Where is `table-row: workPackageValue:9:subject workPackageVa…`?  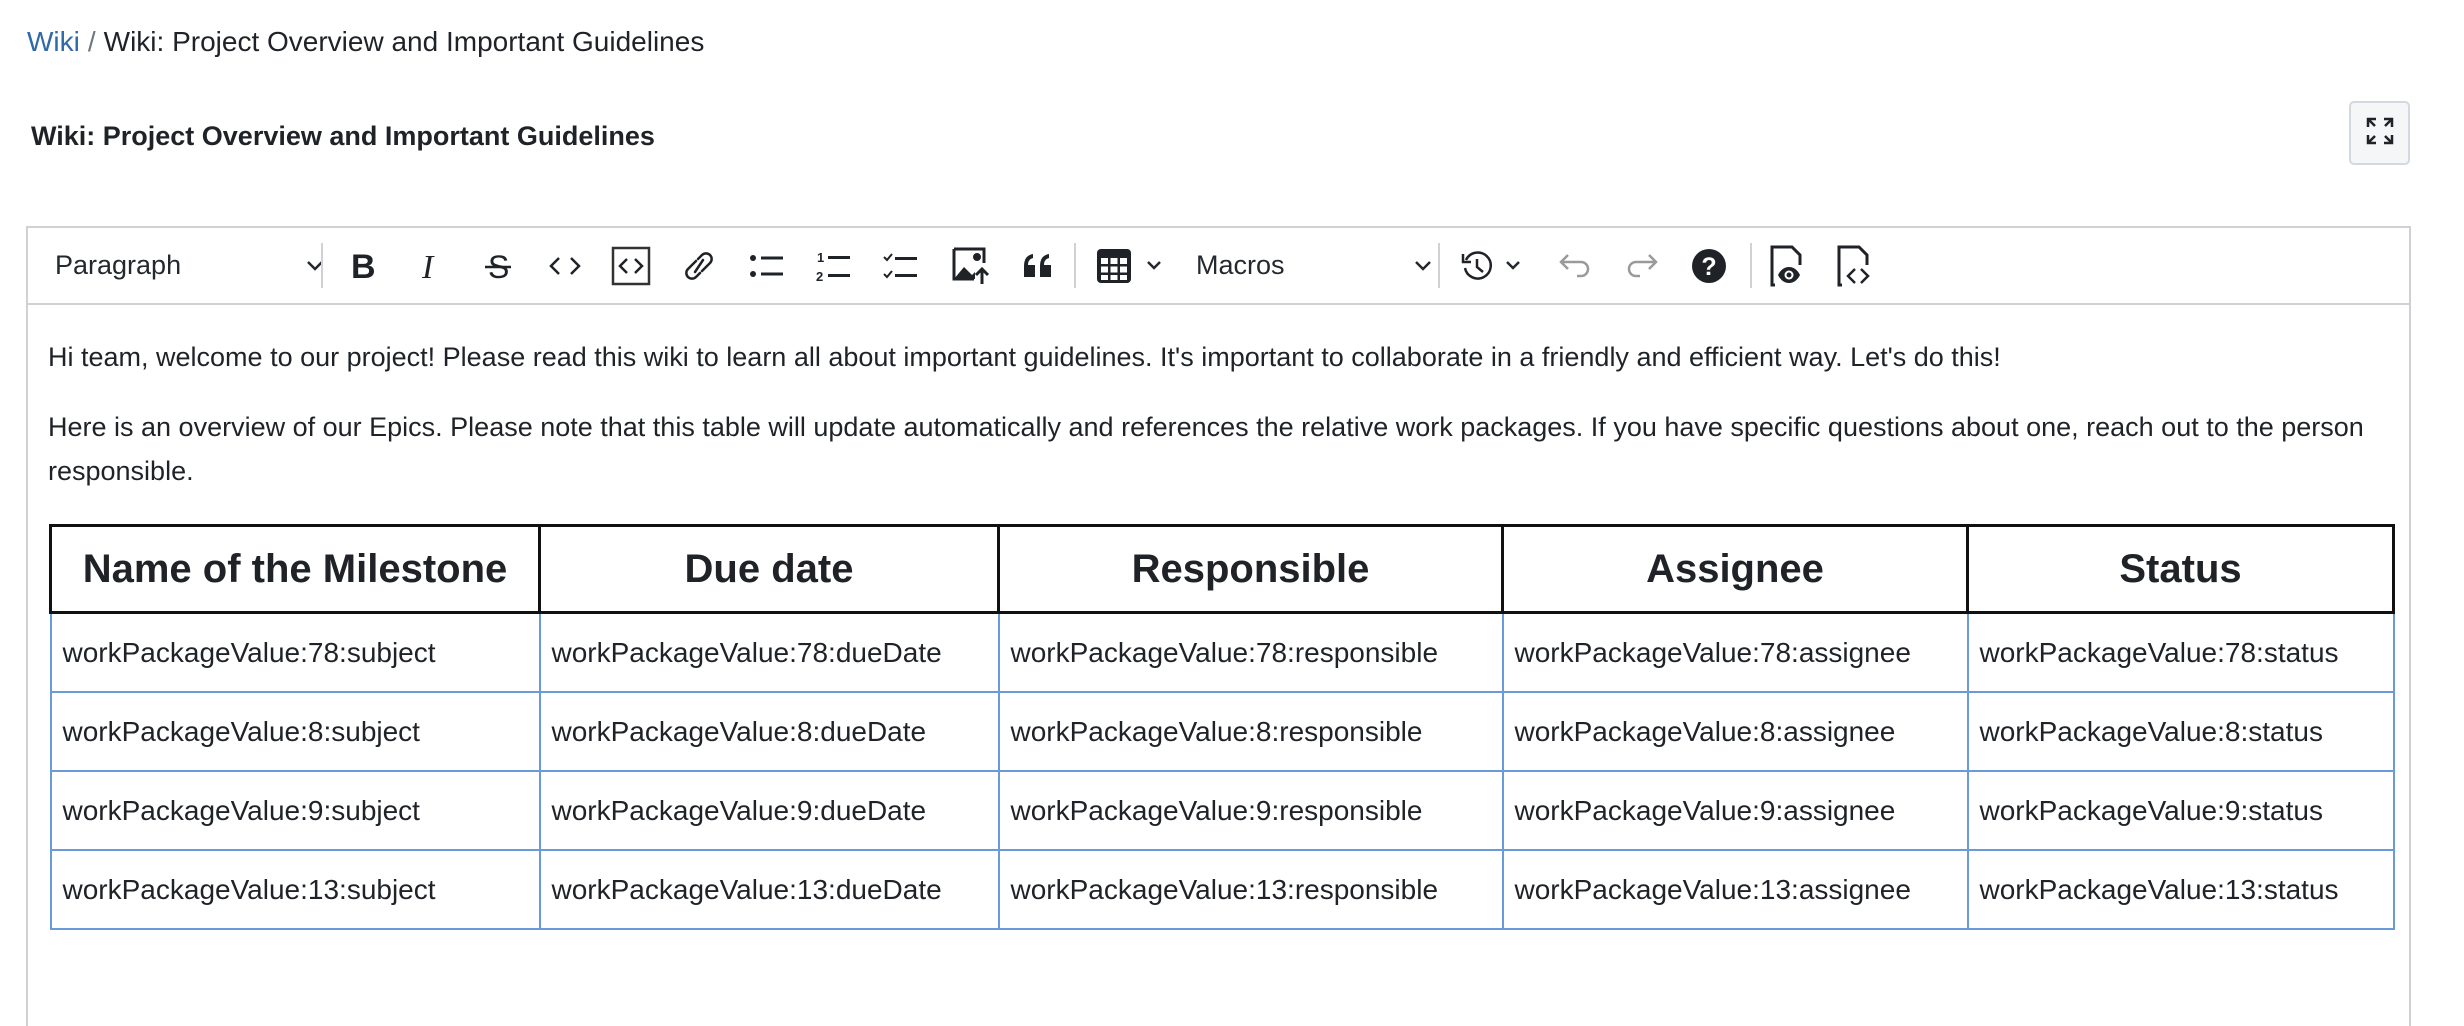
table-row: workPackageValue:9:subject workPackageVa… is located at coordinates (1222, 810).